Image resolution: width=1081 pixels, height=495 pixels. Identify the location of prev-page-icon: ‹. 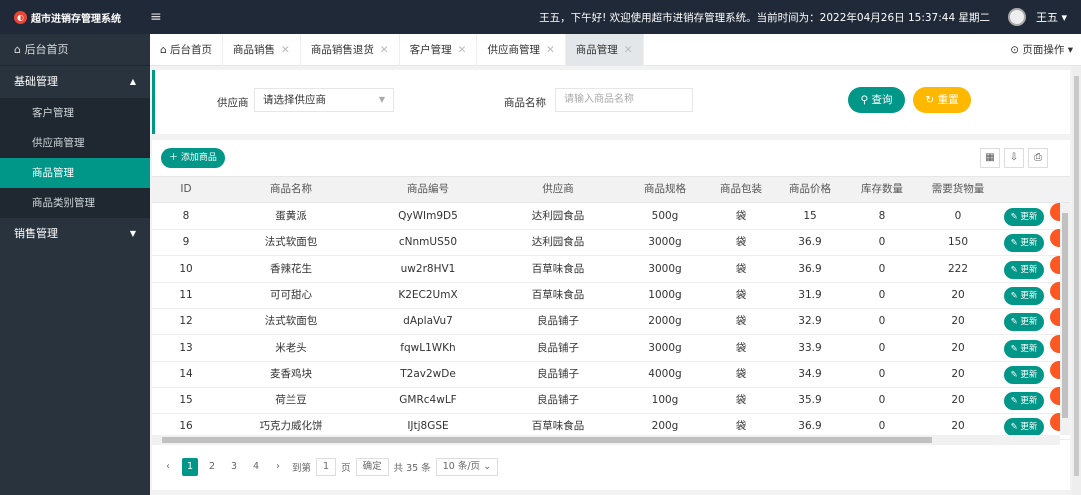
(168, 467).